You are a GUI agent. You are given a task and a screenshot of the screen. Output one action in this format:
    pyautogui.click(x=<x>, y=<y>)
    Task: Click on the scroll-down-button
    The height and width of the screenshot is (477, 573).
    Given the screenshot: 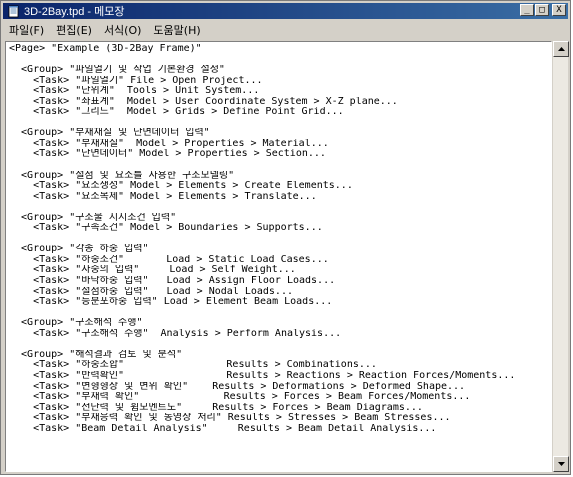 What is the action you would take?
    pyautogui.click(x=561, y=464)
    